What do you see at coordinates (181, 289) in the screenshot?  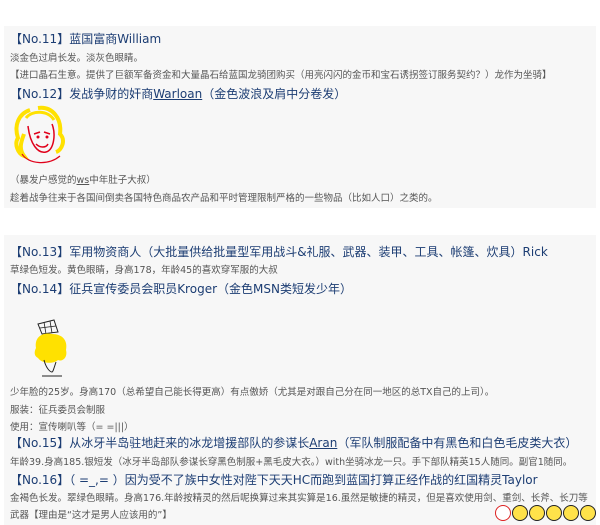 I see `entry-14-title: 【No.14】征兵宣传委员会职员Kroger（金色MSN类短发少年）` at bounding box center [181, 289].